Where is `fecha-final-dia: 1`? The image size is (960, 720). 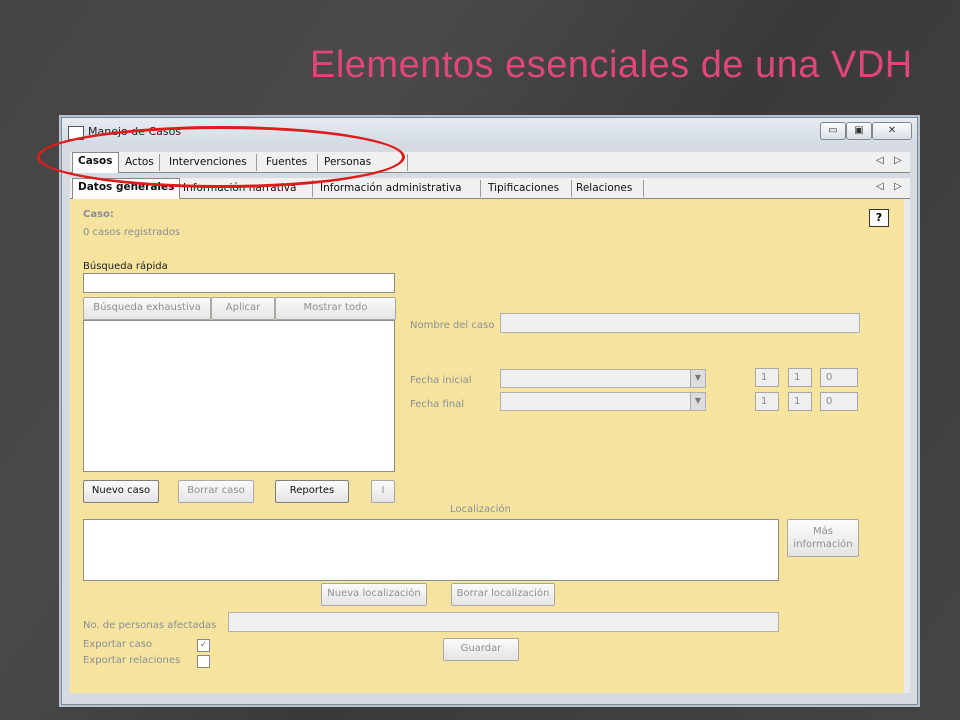
fecha-final-dia: 1 is located at coordinates (767, 401).